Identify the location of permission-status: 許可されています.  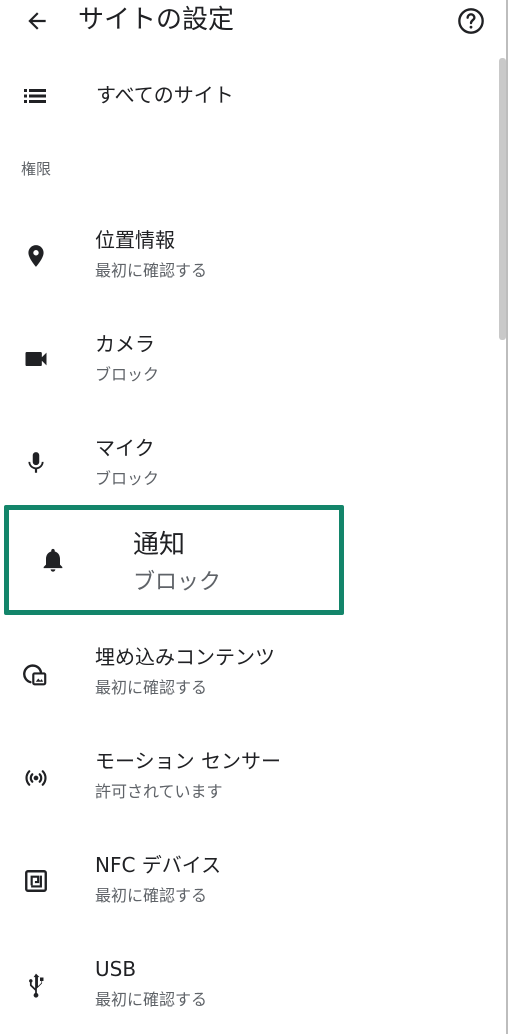
(159, 791).